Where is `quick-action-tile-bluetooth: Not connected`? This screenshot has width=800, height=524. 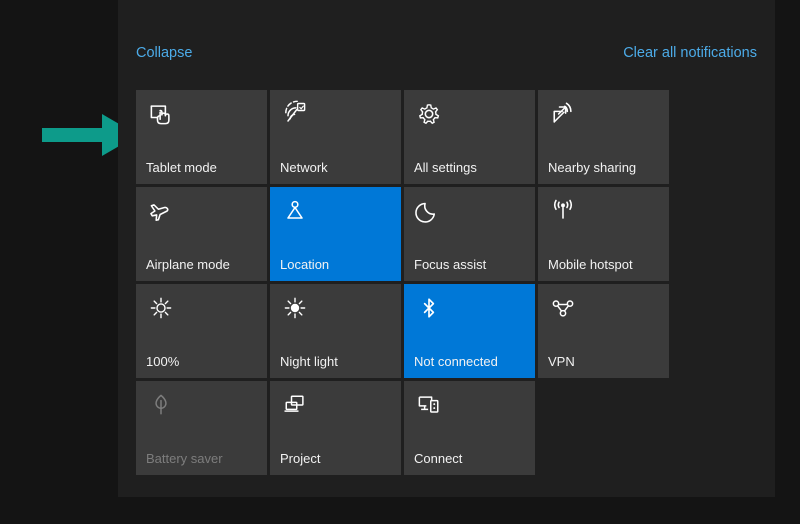 quick-action-tile-bluetooth: Not connected is located at coordinates (469, 331).